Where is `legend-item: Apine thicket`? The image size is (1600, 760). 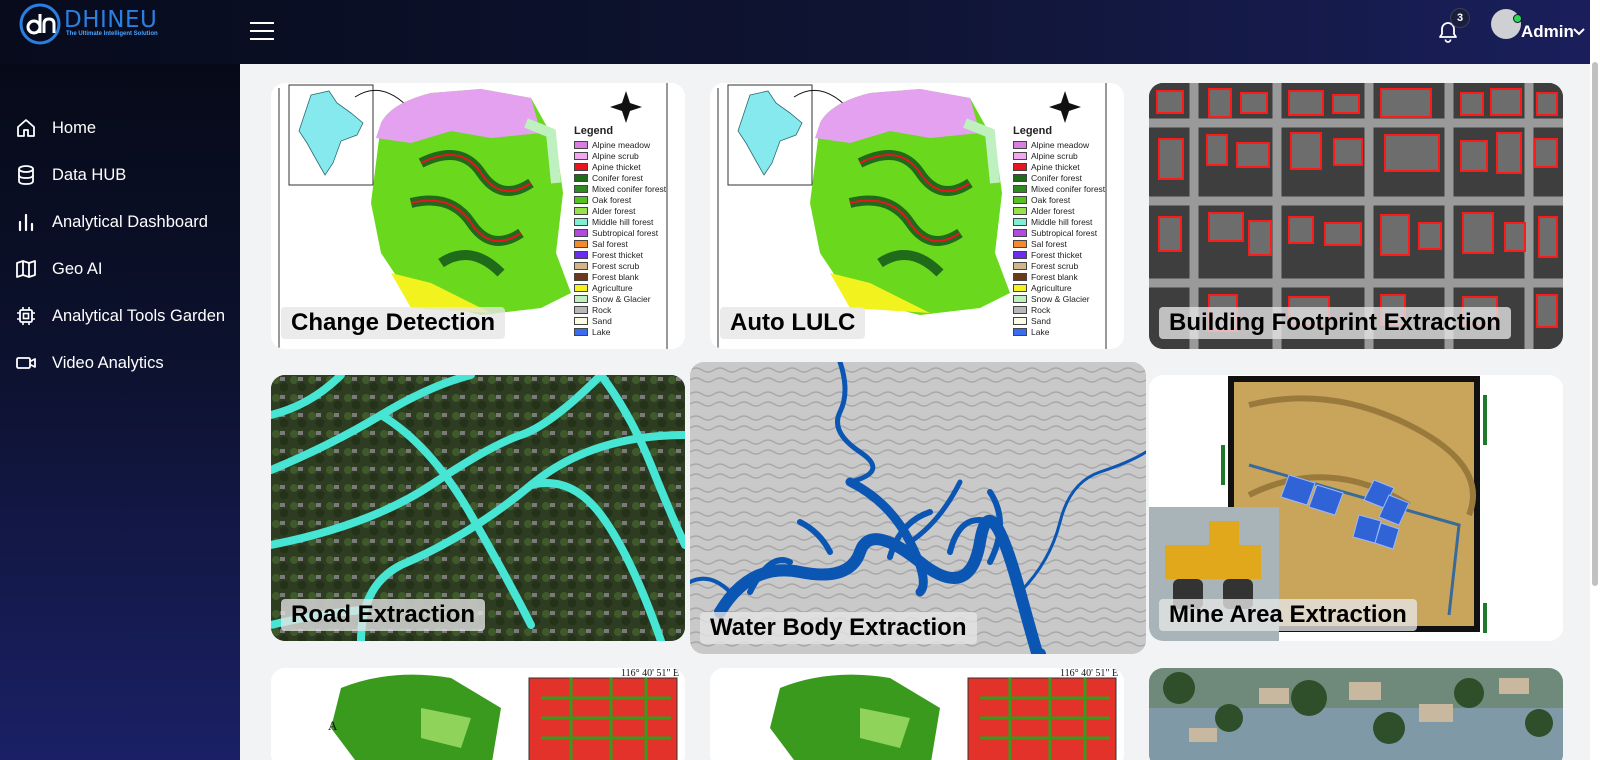 legend-item: Apine thicket is located at coordinates (629, 166).